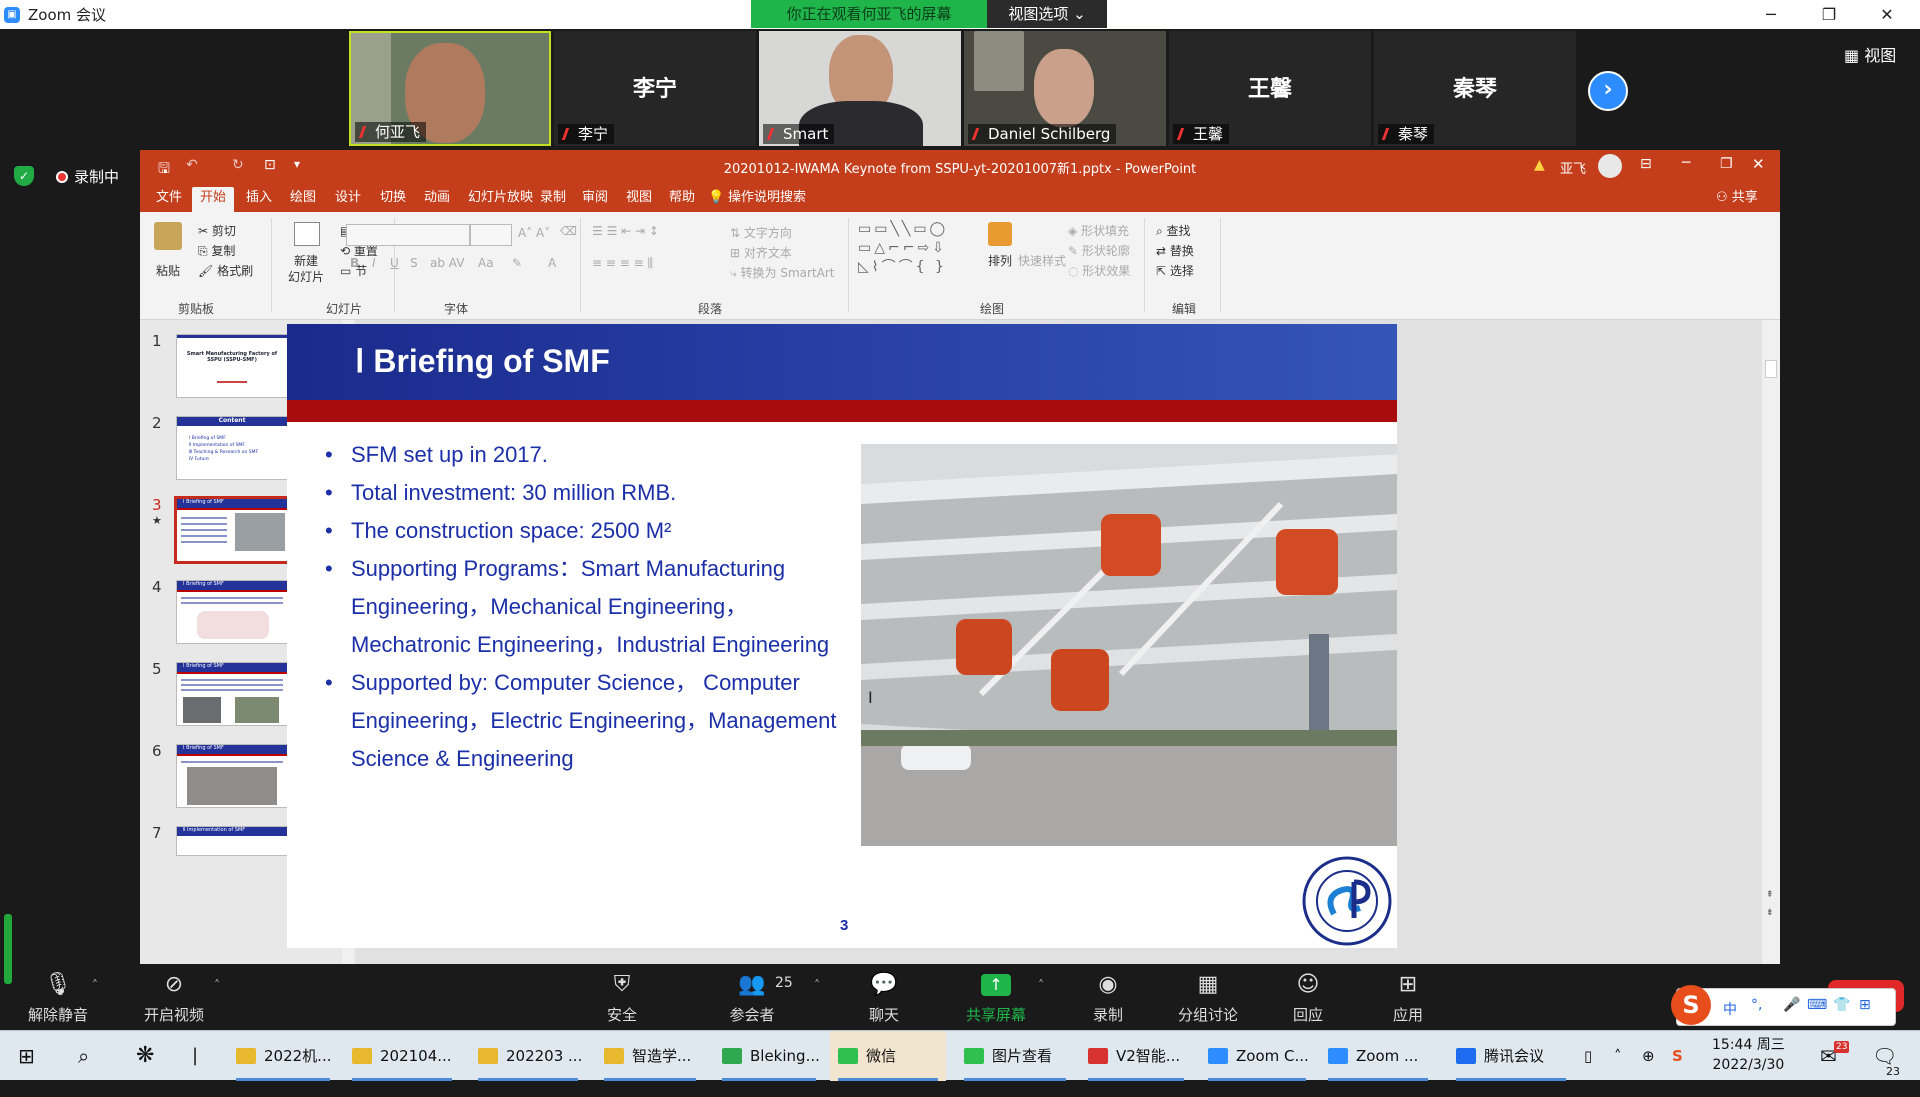  Describe the element at coordinates (996, 997) in the screenshot. I see `share-screen-button: ↑ 共享屏幕` at that location.